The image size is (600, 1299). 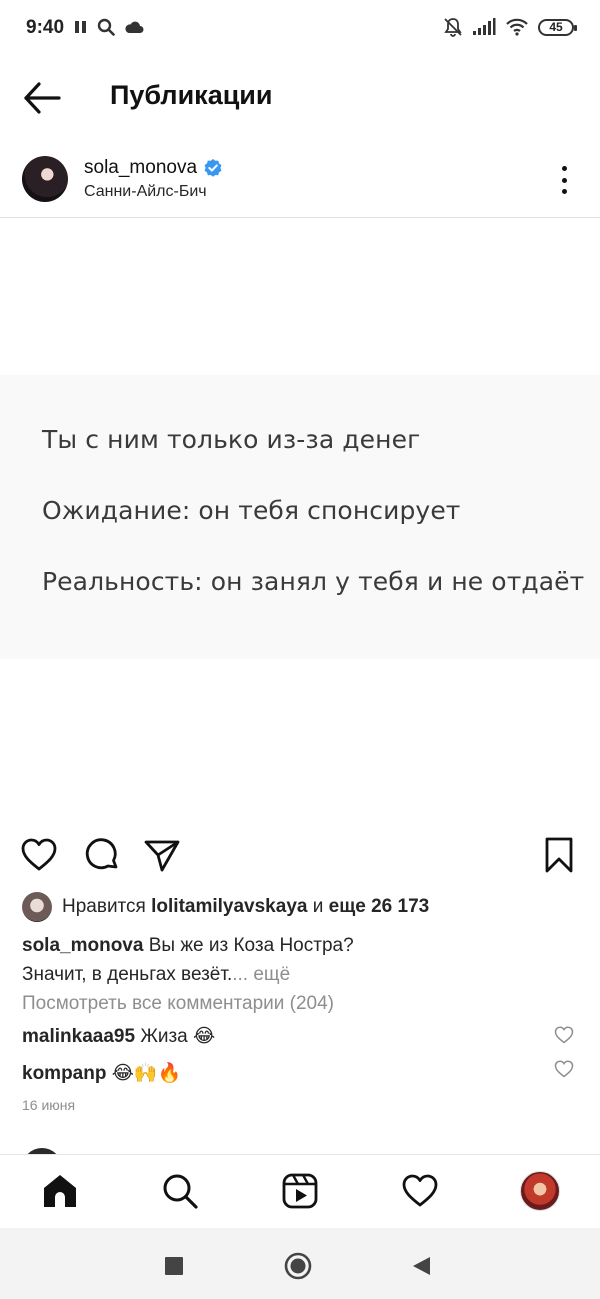 I want to click on post-actions, so click(x=300, y=855).